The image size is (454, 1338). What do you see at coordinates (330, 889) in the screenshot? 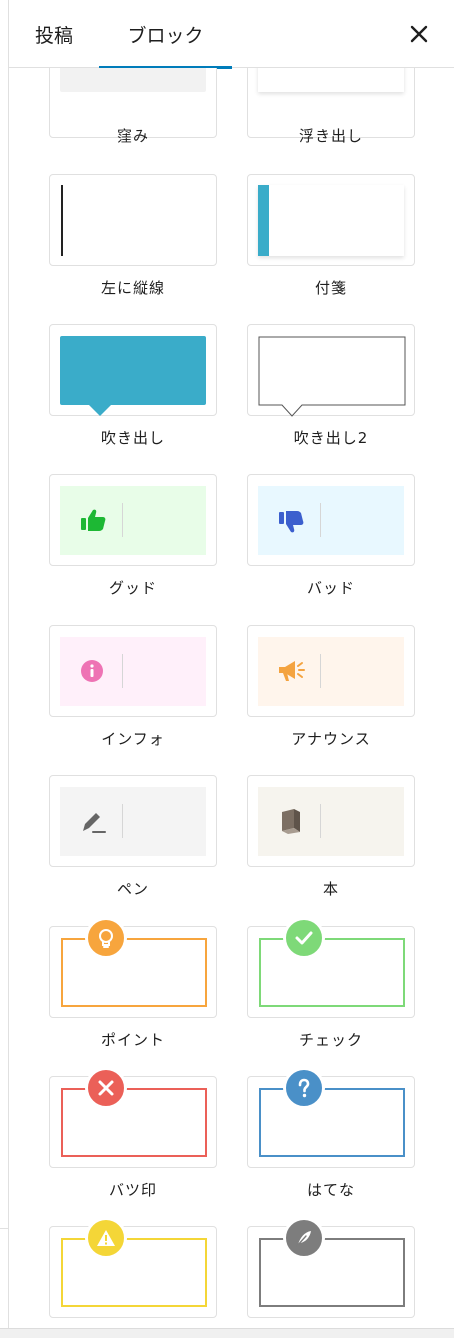
I see `style-label: 本` at bounding box center [330, 889].